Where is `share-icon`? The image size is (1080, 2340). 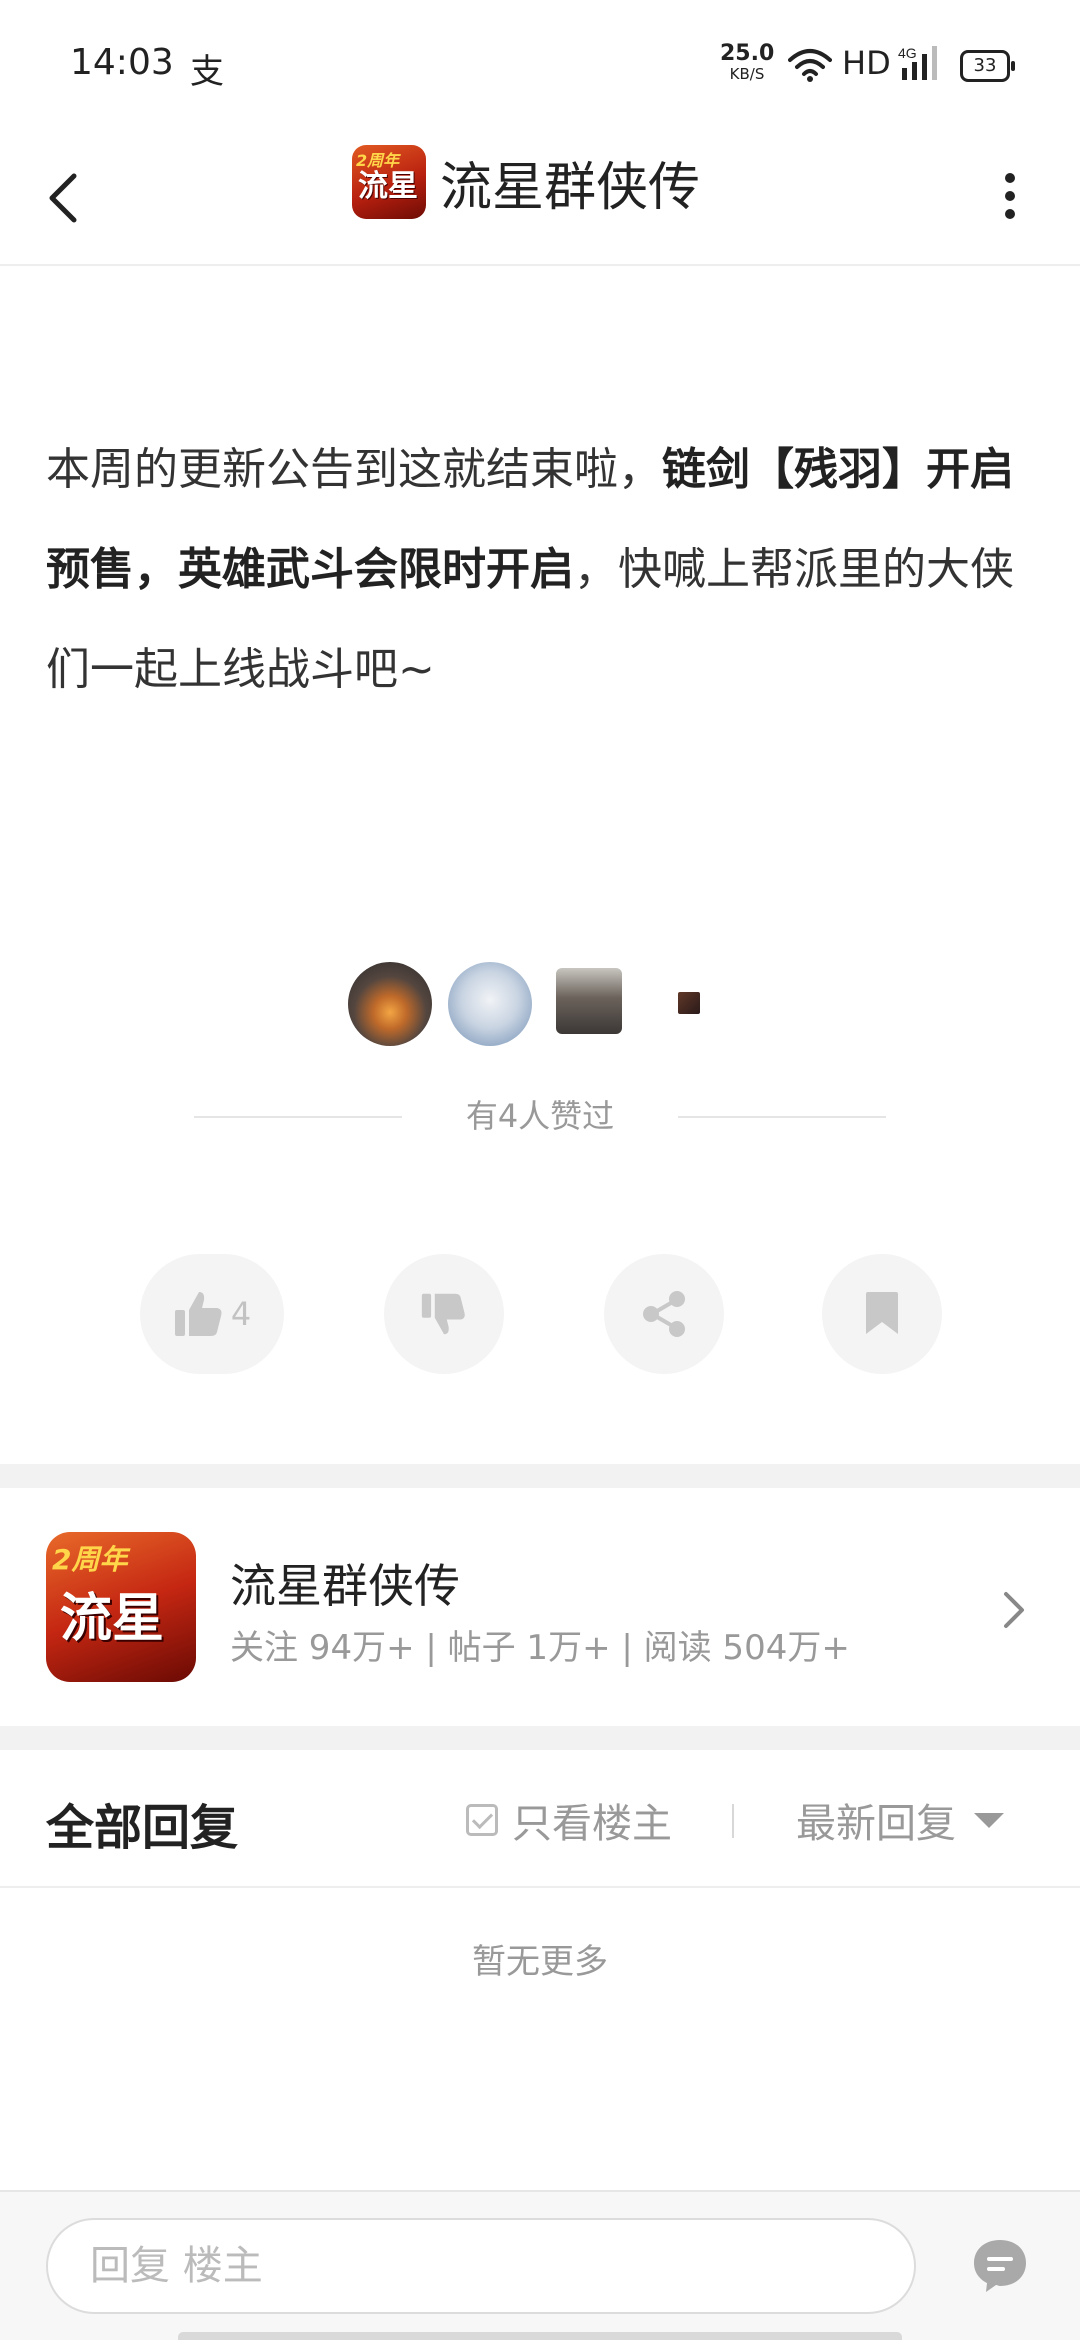 share-icon is located at coordinates (664, 1314).